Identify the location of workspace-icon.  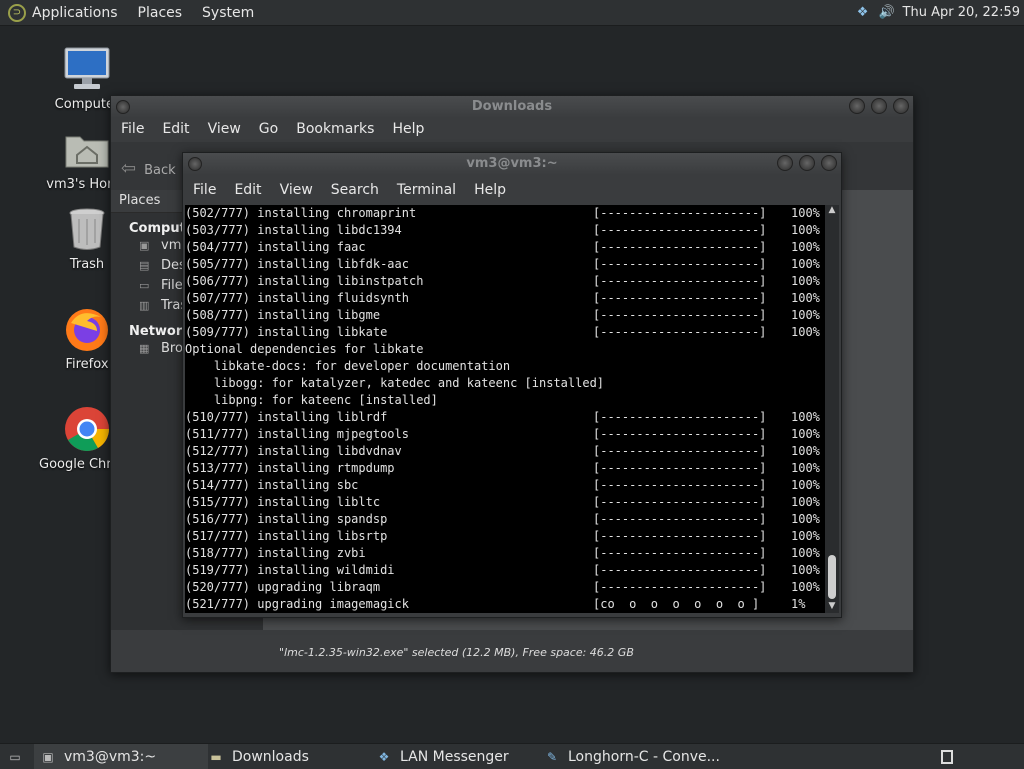
(947, 756).